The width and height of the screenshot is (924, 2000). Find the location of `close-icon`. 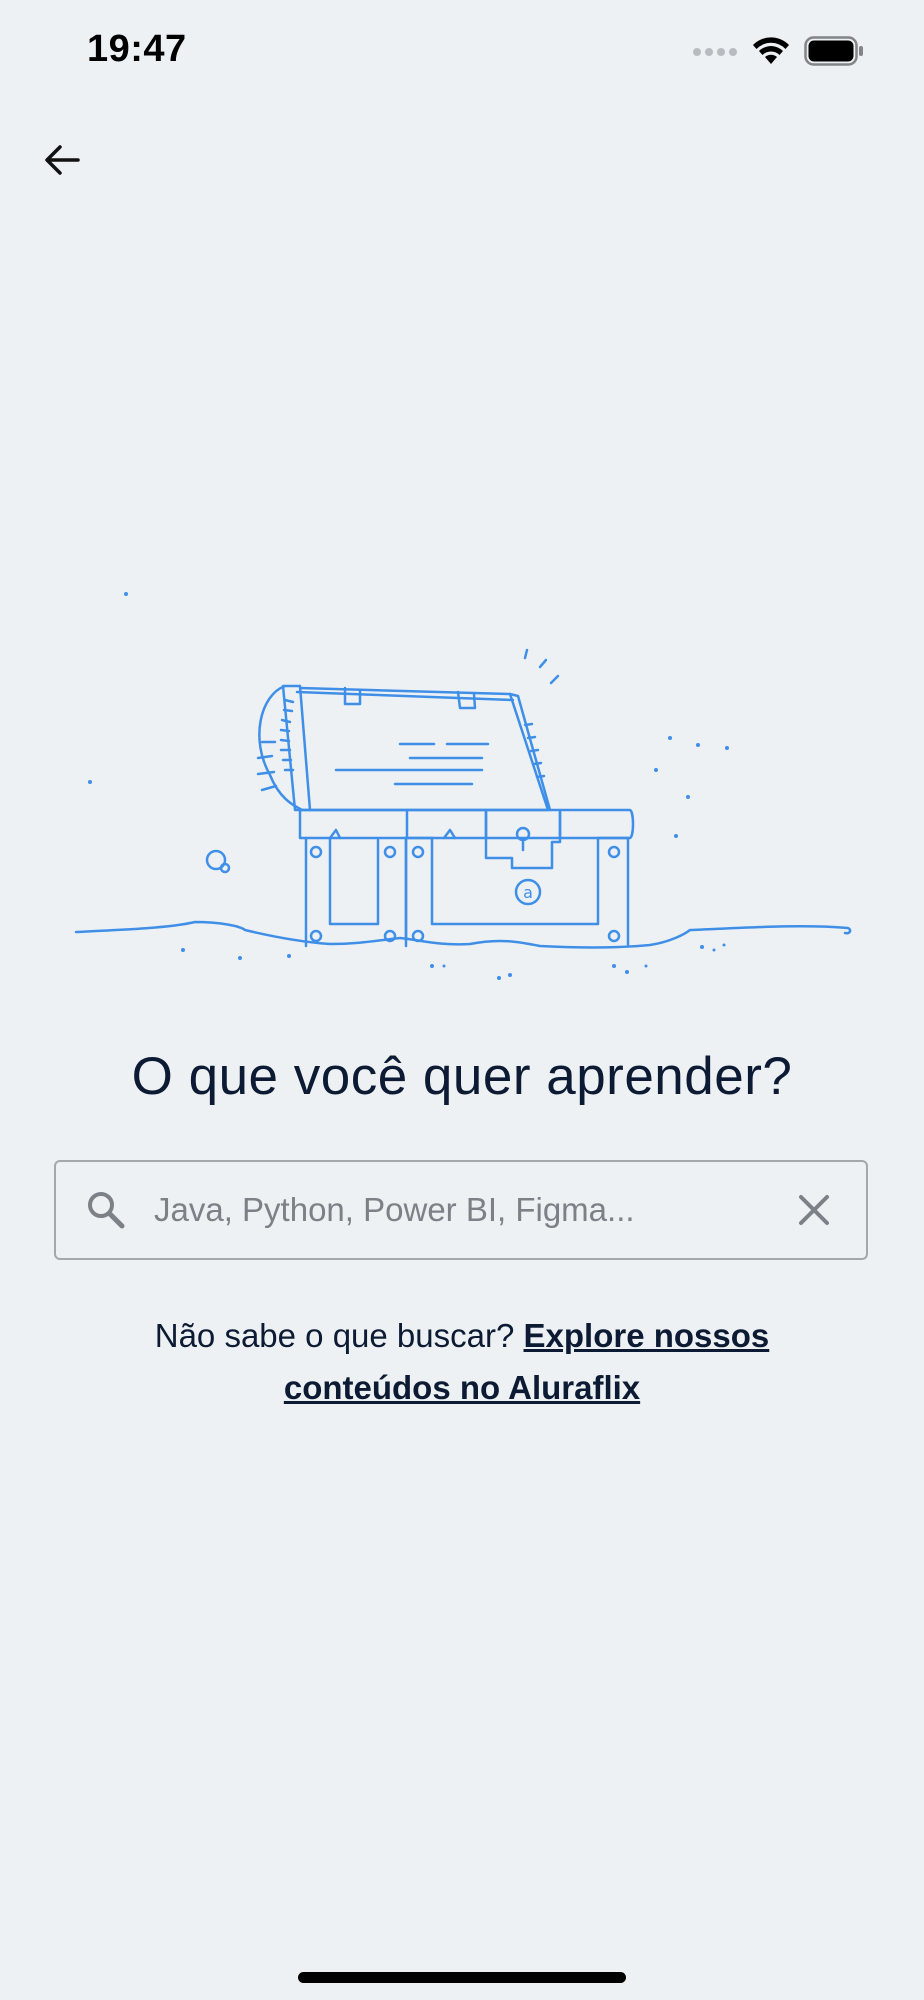

close-icon is located at coordinates (814, 1210).